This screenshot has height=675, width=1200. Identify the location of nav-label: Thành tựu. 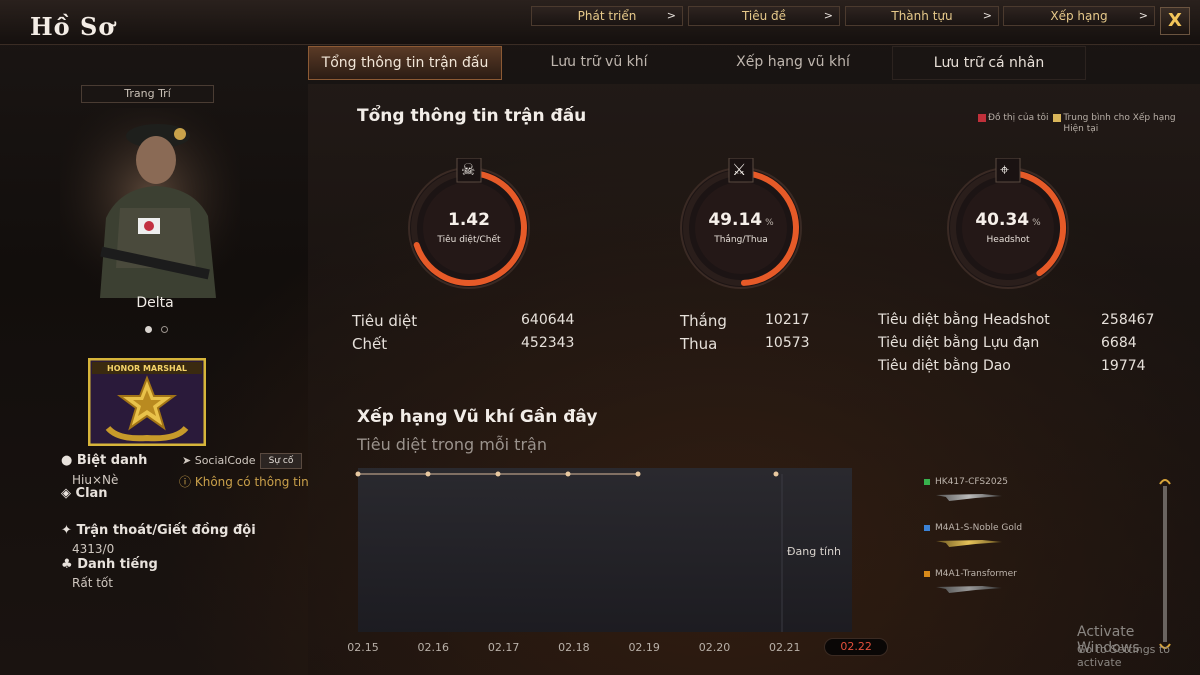
(922, 16).